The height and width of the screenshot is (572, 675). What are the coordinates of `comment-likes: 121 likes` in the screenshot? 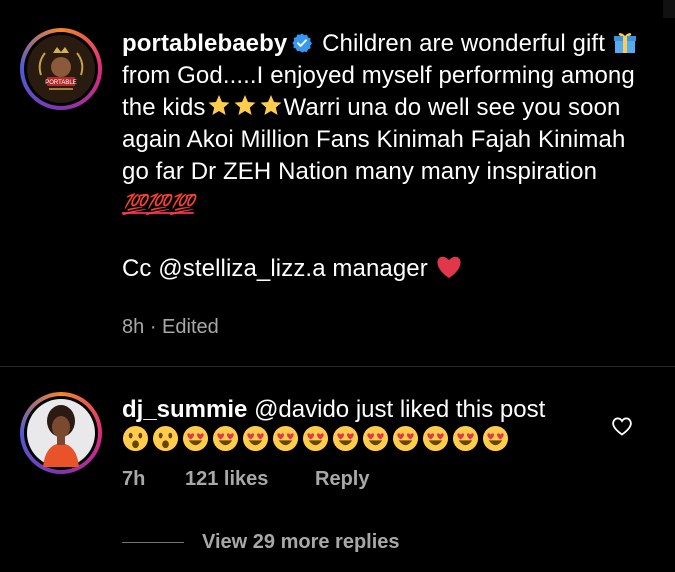 It's located at (226, 479).